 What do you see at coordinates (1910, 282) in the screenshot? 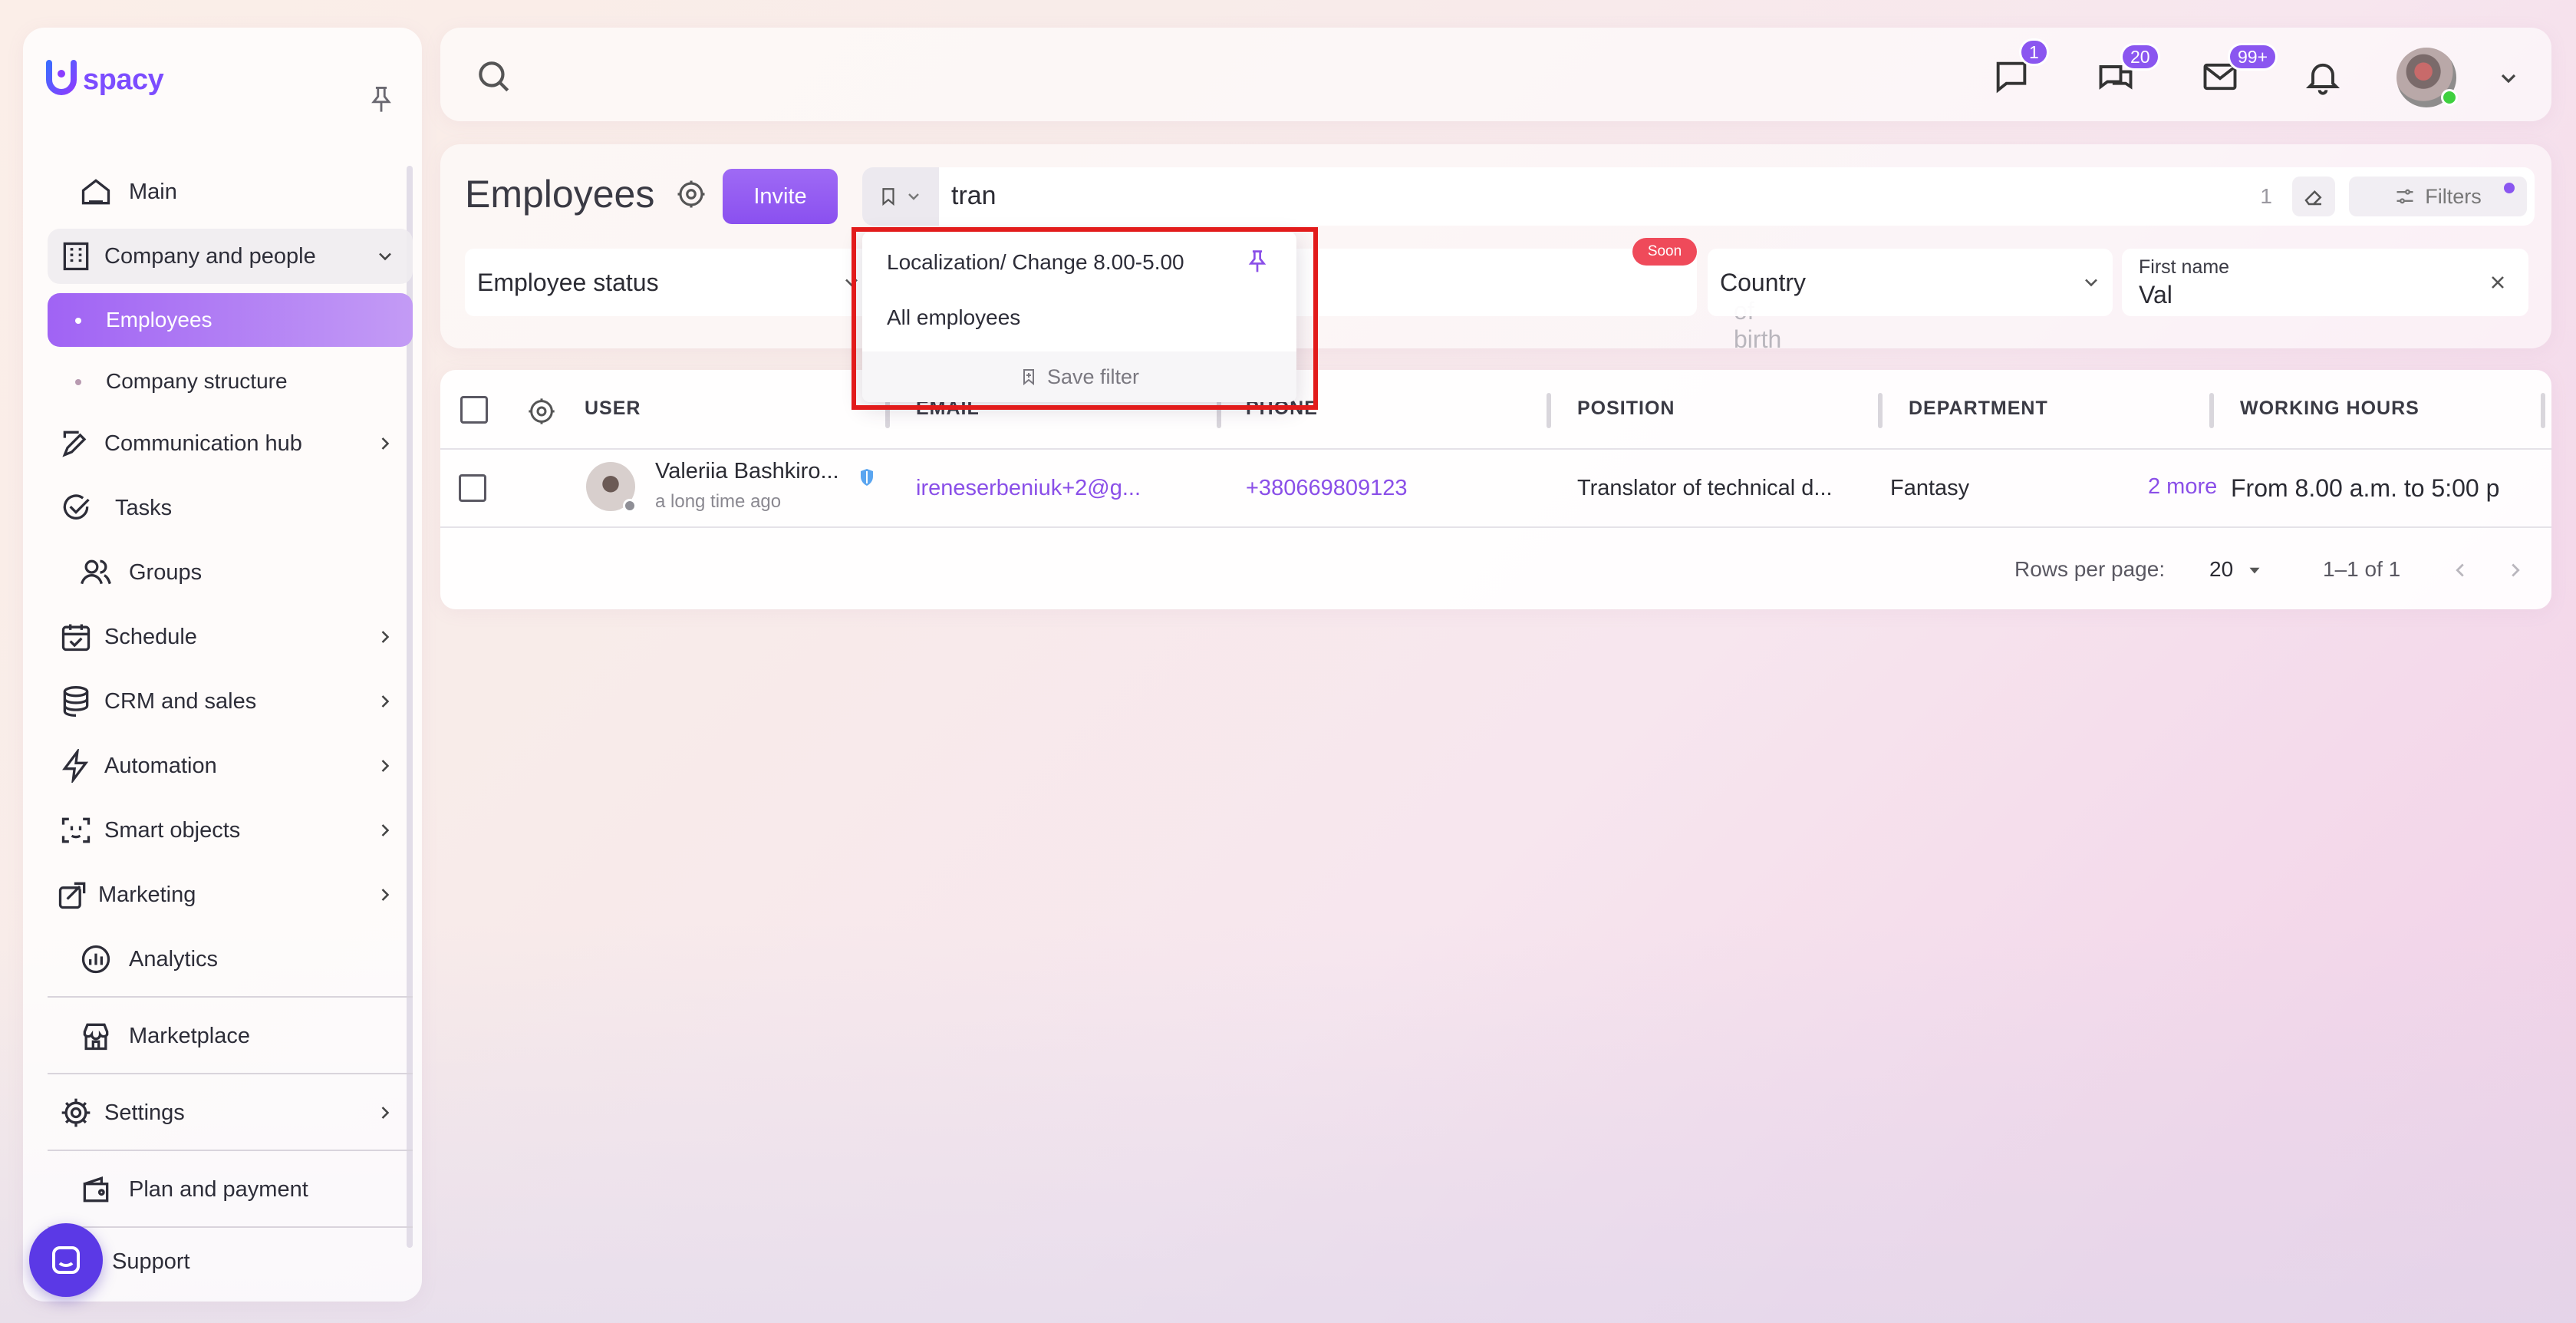
I see `country-select: Country` at bounding box center [1910, 282].